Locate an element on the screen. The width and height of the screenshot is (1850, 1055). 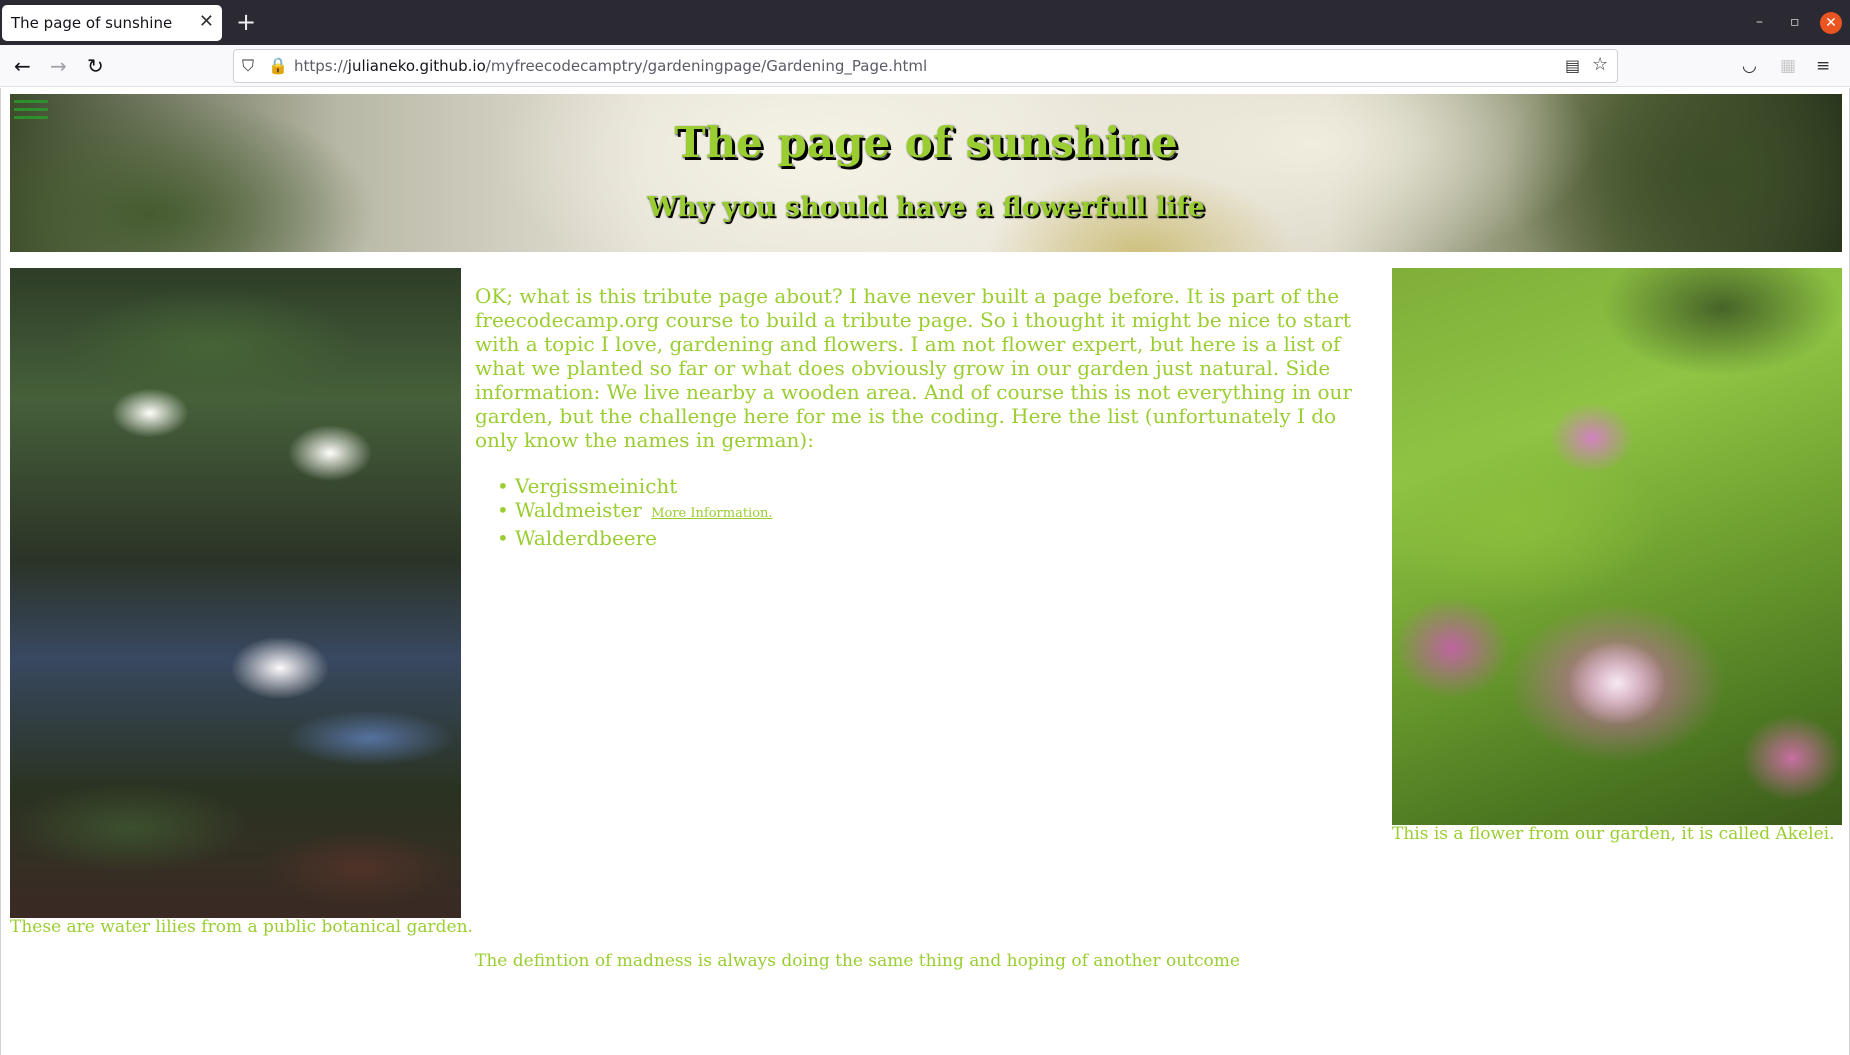
pocket-icon: ◡ is located at coordinates (1749, 66).